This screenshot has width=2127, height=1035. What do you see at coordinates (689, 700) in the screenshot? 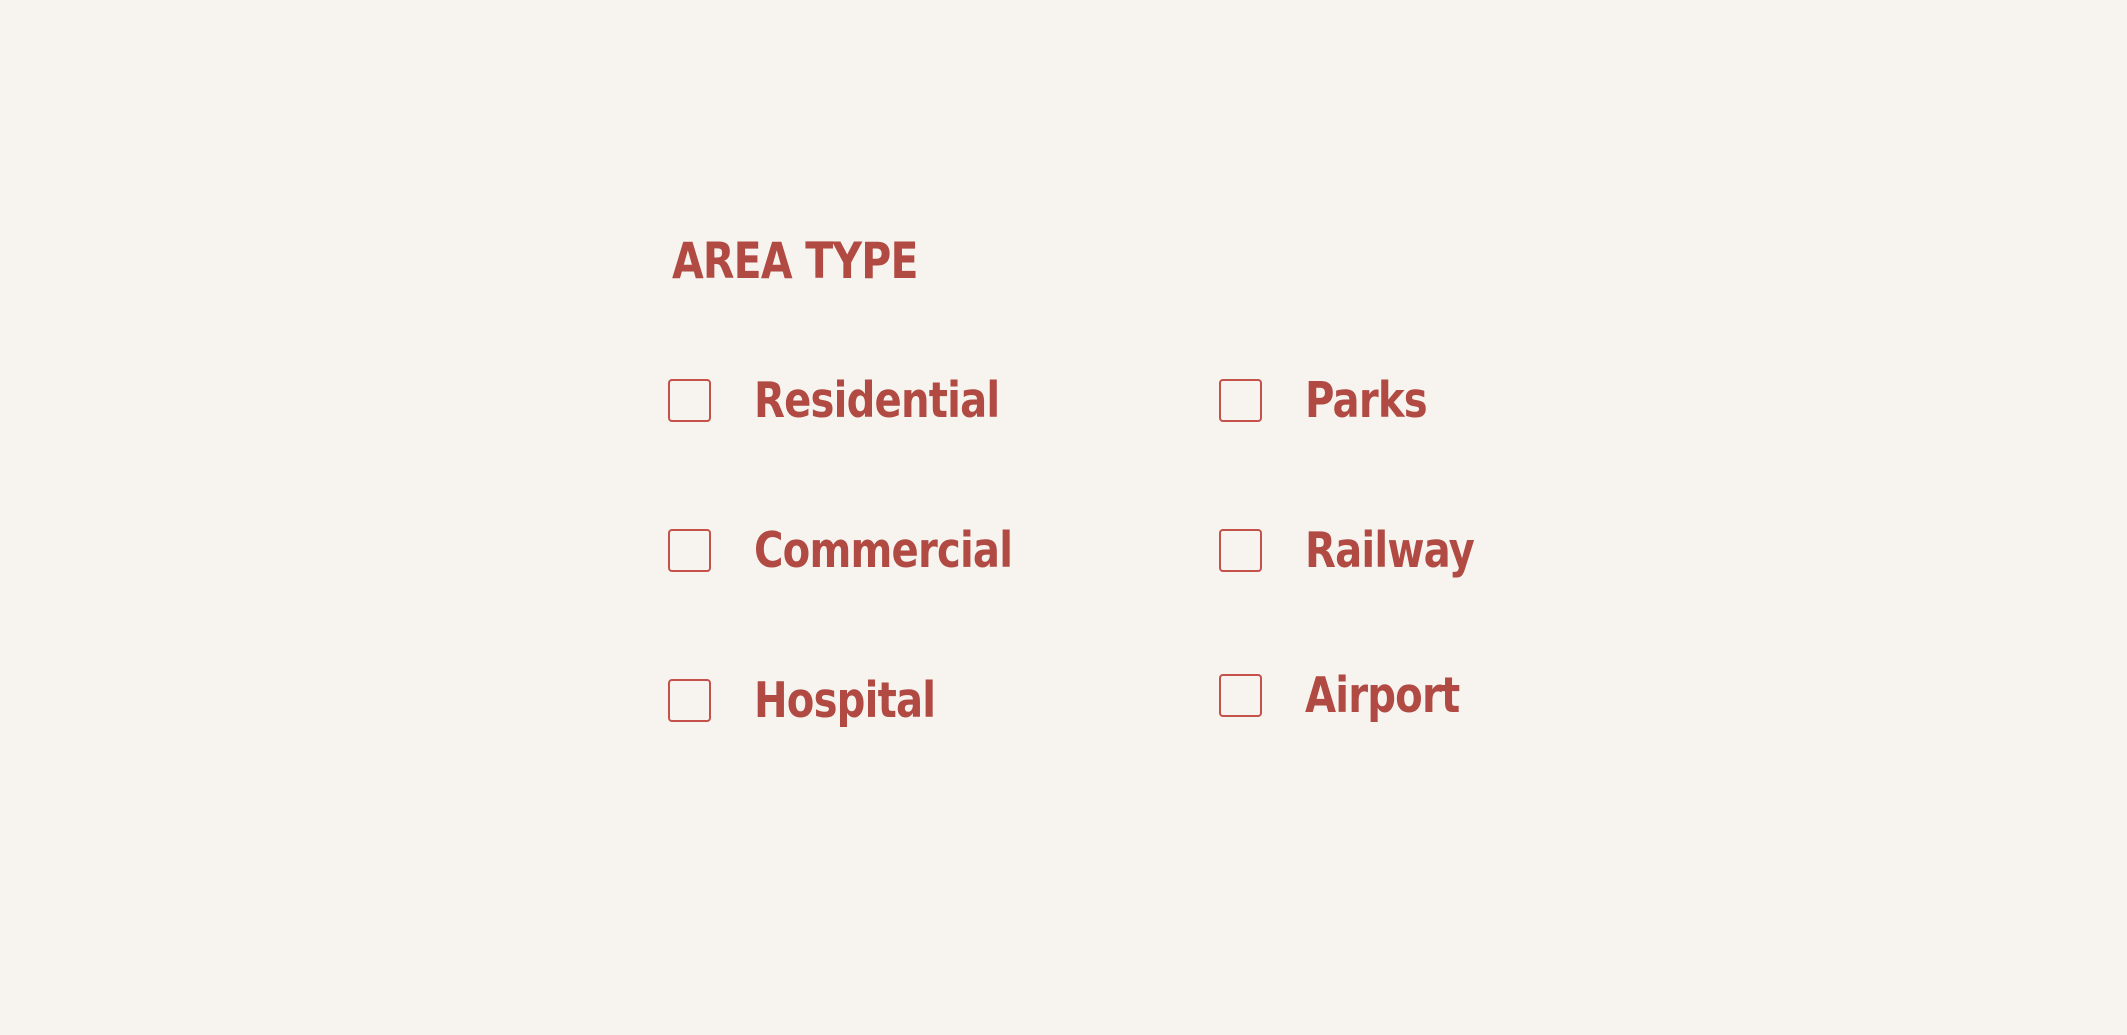
I see `checkbox-hospital` at bounding box center [689, 700].